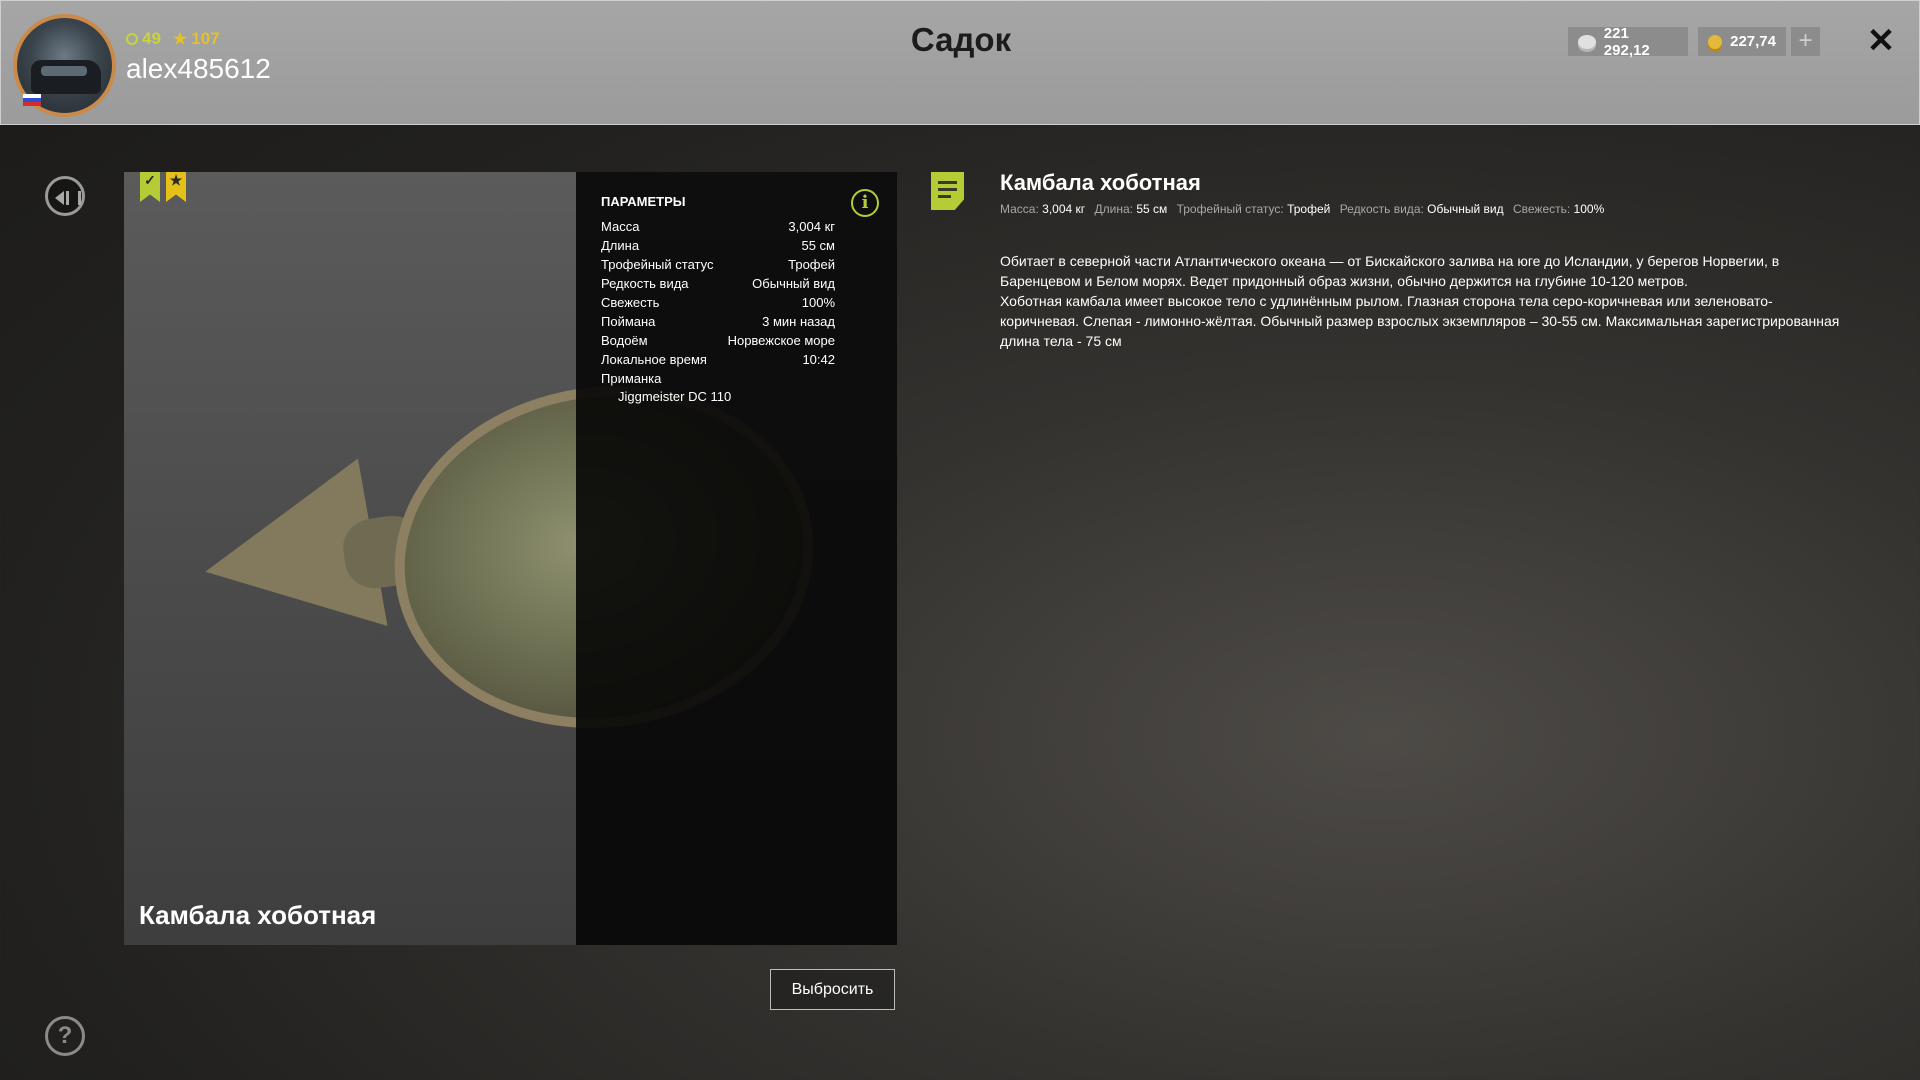 The image size is (1920, 1080). I want to click on bait-value-row: Jiggmeister DC 110, so click(718, 396).